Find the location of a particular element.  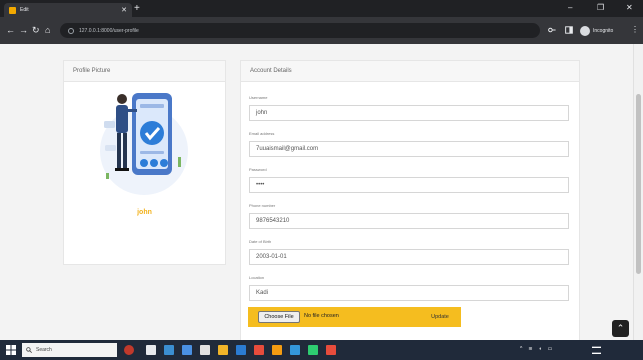

username-label: Username is located at coordinates (258, 97).